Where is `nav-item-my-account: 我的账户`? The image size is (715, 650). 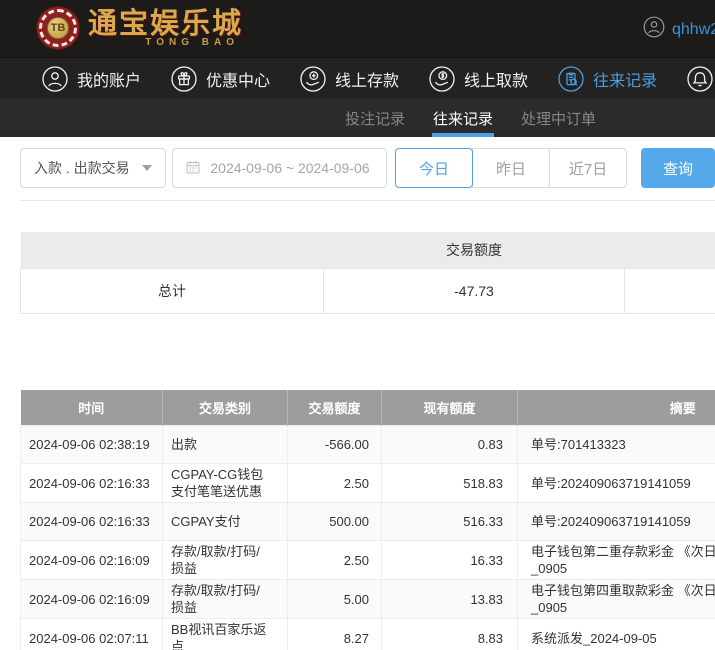
nav-item-my-account: 我的账户 is located at coordinates (92, 78).